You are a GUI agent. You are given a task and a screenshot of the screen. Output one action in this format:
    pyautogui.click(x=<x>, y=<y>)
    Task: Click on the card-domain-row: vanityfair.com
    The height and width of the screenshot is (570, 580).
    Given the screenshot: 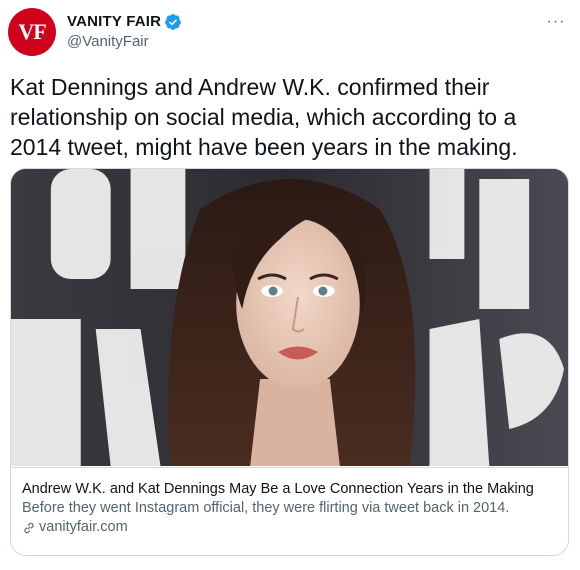 What is the action you would take?
    pyautogui.click(x=289, y=527)
    